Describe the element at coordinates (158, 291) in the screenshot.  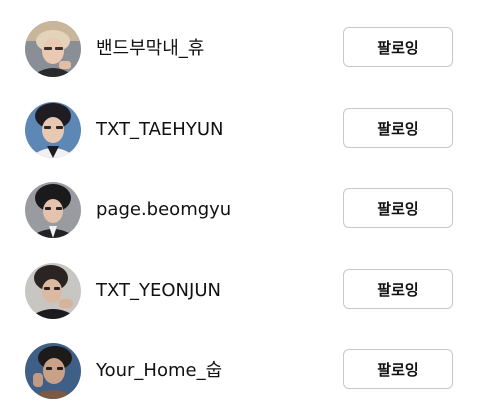
I see `username: TXT_YEONJUN` at that location.